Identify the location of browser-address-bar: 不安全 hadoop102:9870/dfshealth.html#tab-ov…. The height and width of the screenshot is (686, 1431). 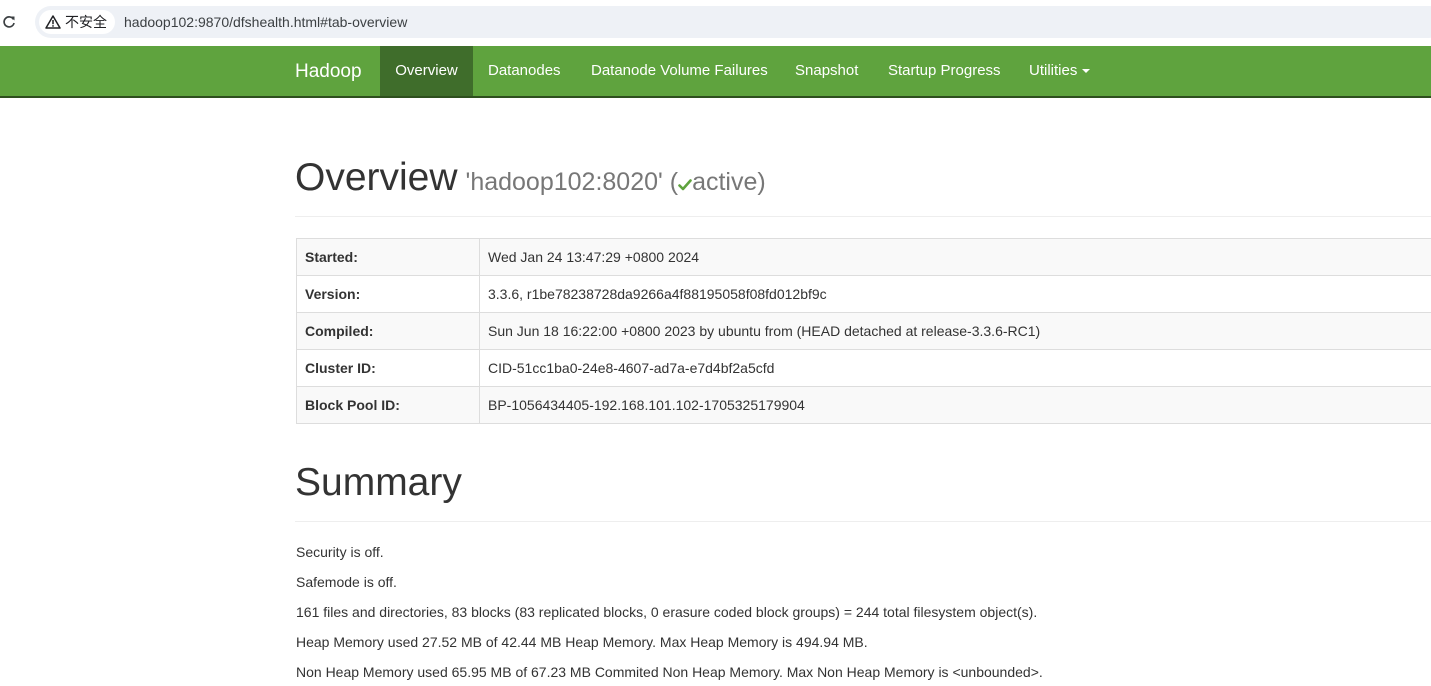
(715, 23).